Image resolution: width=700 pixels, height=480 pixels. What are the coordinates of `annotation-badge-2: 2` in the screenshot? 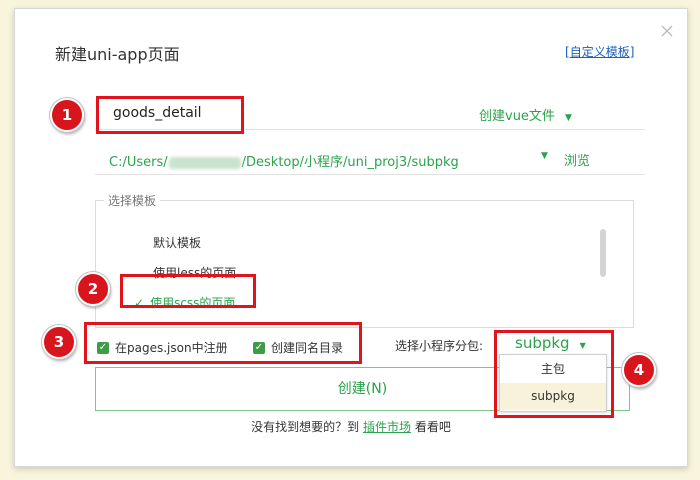 It's located at (93, 289).